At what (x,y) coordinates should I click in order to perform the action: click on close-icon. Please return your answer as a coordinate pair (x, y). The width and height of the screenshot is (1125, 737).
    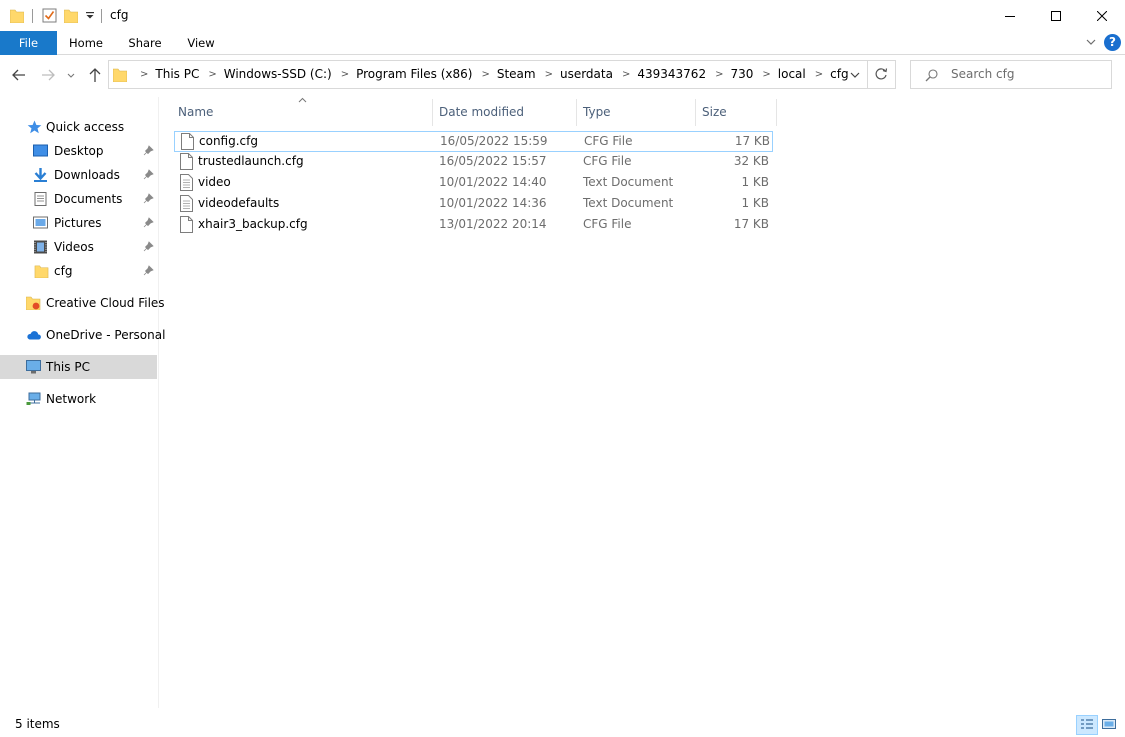
    Looking at the image, I should click on (1102, 15).